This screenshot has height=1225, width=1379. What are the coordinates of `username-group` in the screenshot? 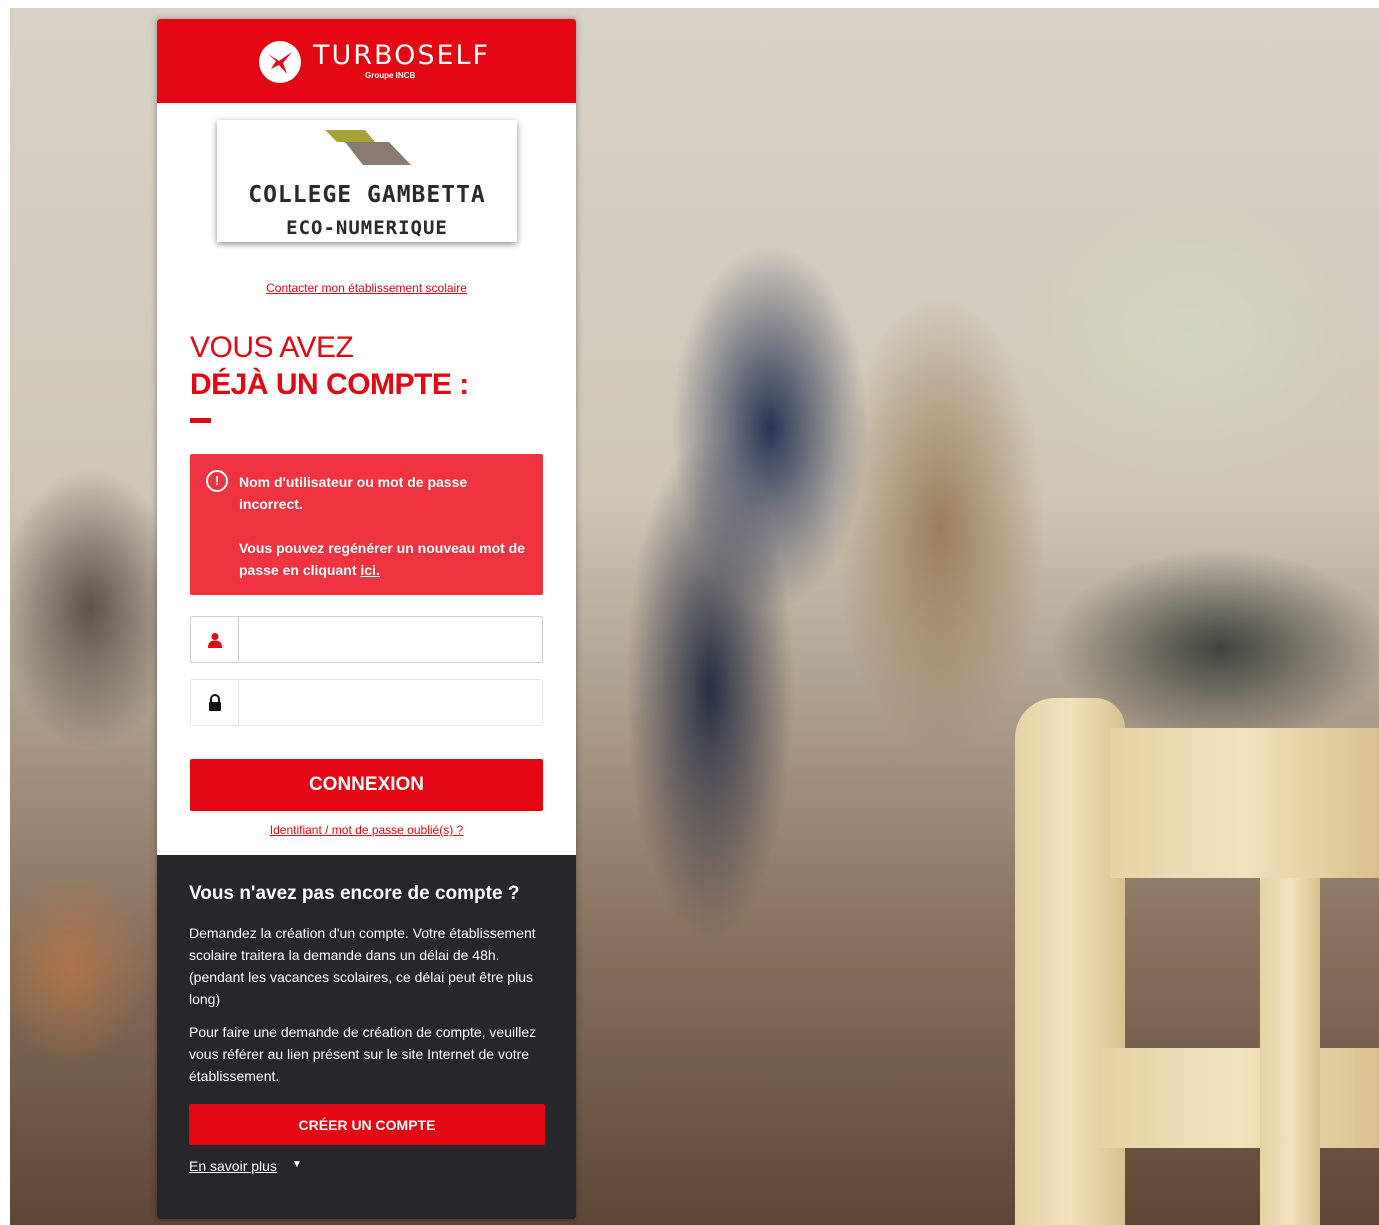 It's located at (366, 639).